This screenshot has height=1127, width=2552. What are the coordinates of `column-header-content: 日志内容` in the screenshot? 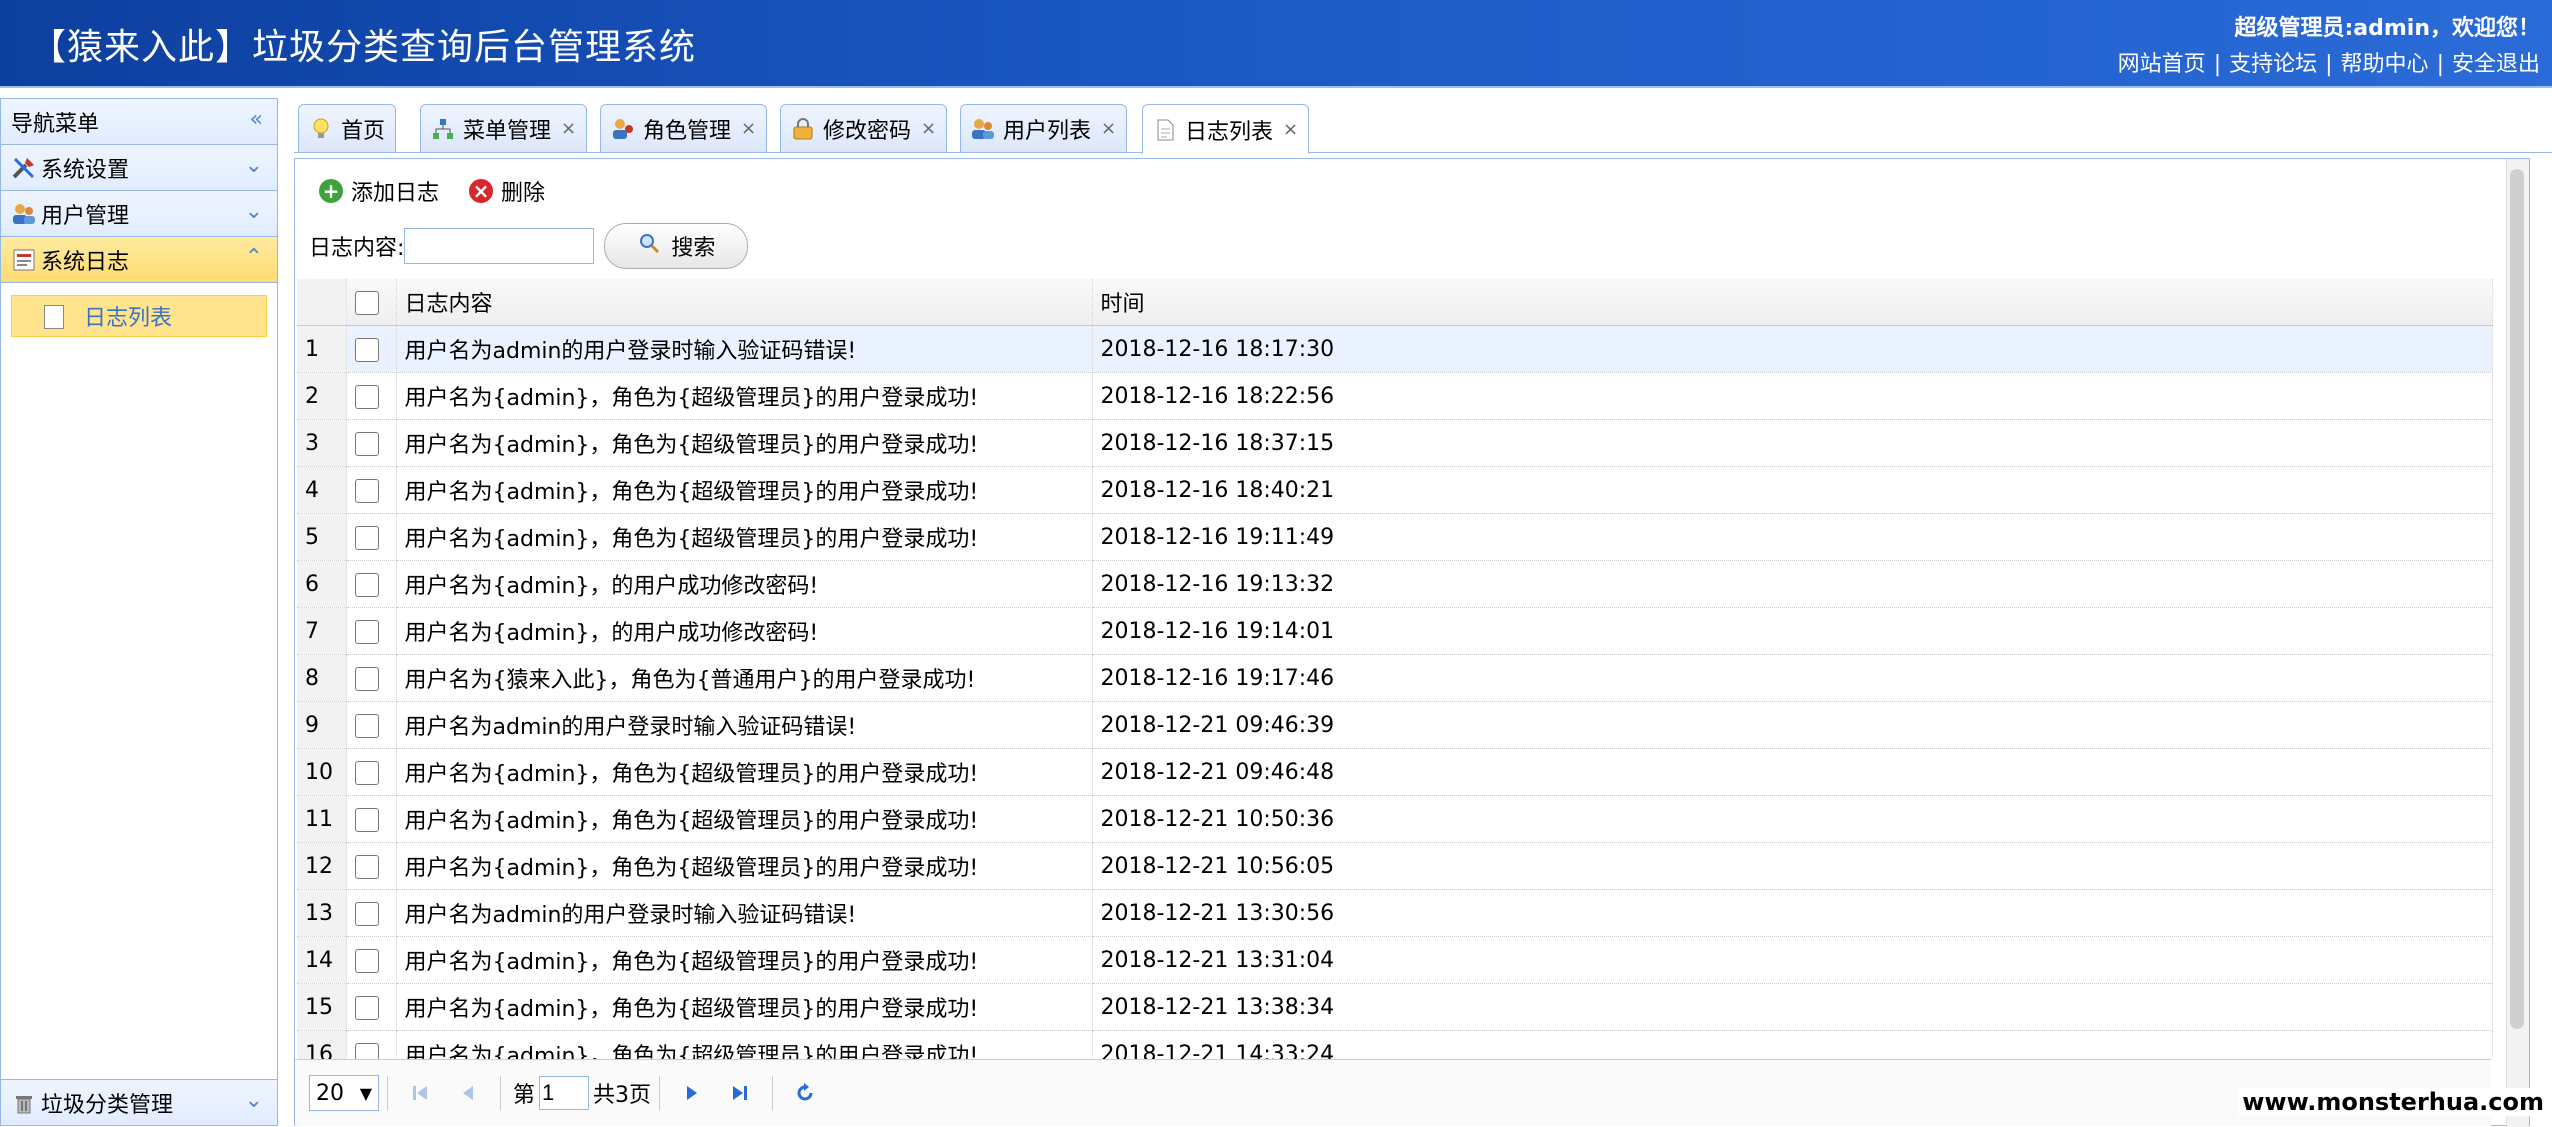 It's located at (744, 302).